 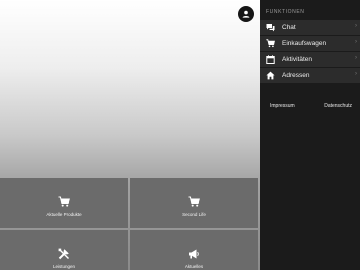 I want to click on impressum-link: Impressum, so click(x=282, y=106).